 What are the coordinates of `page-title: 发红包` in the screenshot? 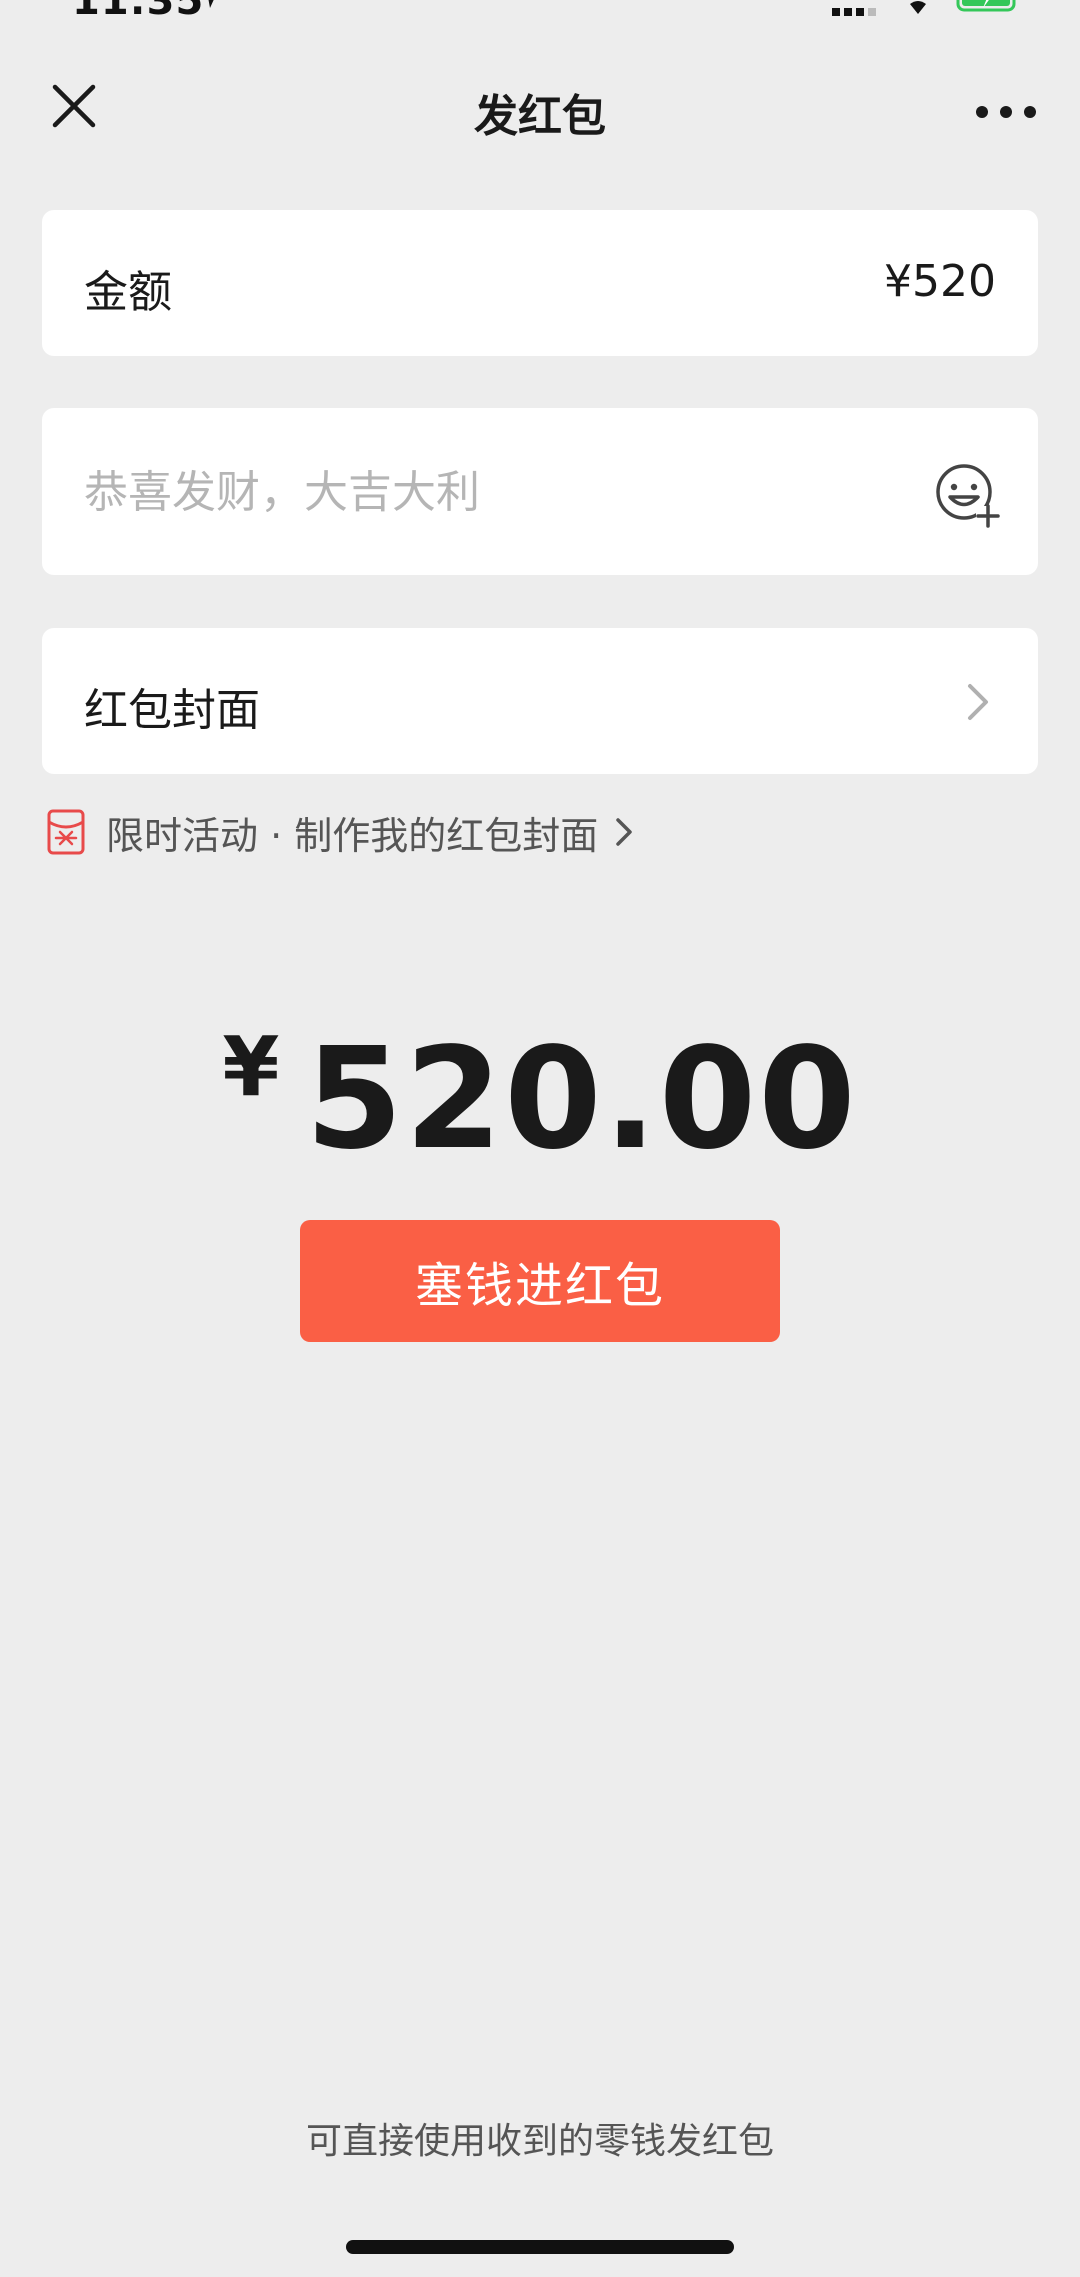 It's located at (540, 116).